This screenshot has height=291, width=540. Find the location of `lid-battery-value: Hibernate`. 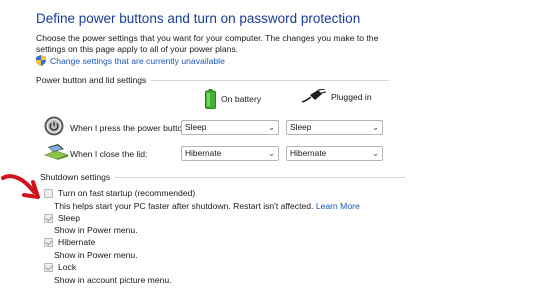

lid-battery-value: Hibernate is located at coordinates (203, 153).